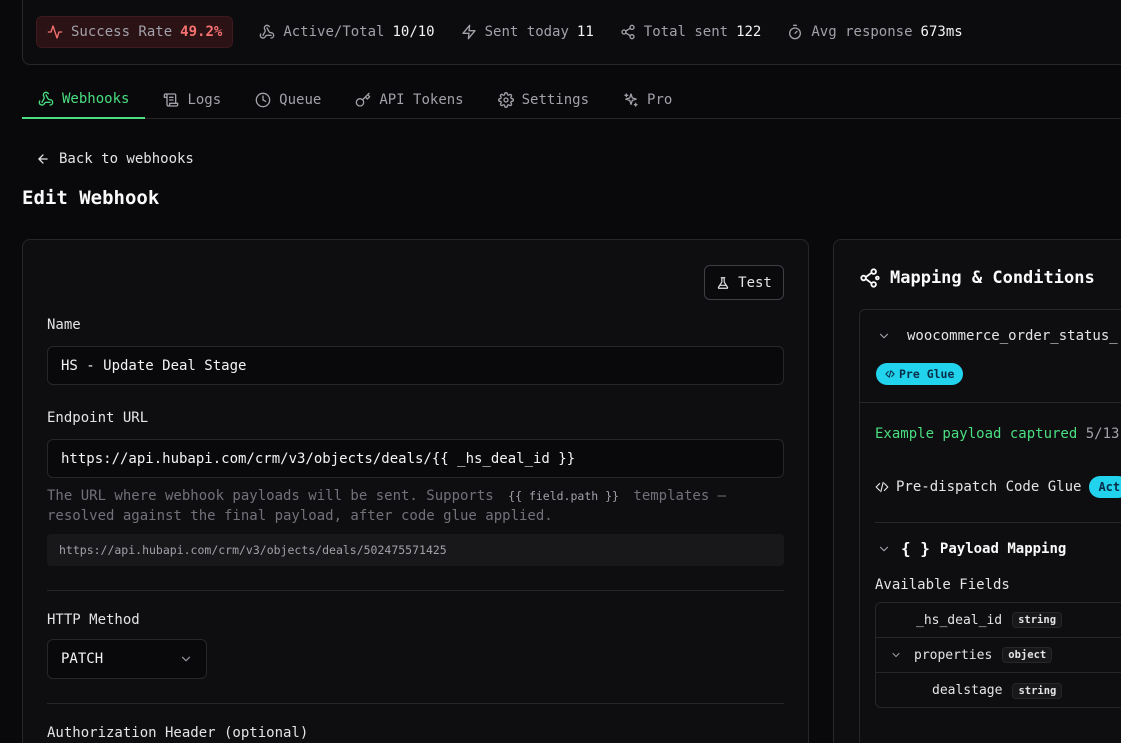  I want to click on test-button-label: Test, so click(755, 282).